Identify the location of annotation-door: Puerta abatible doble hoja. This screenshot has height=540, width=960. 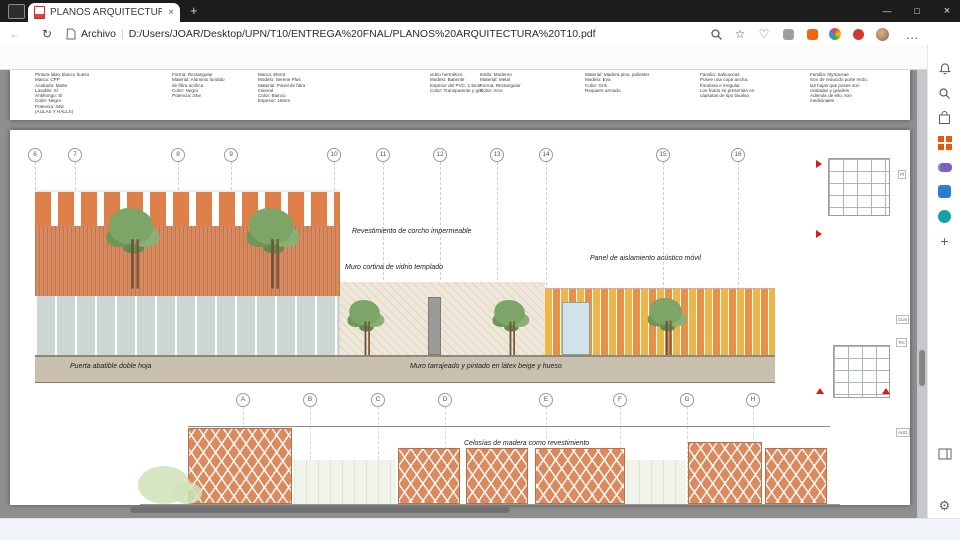
(111, 366).